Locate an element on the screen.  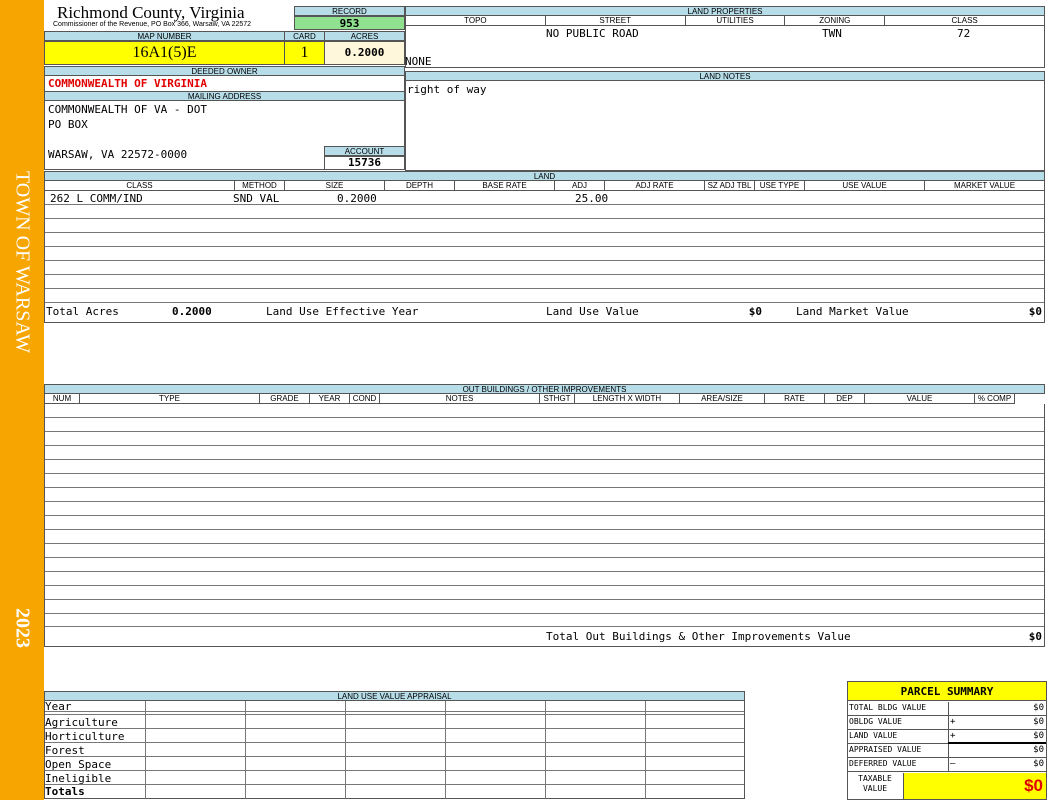
col-area-size: AREA/SIZE is located at coordinates (722, 399).